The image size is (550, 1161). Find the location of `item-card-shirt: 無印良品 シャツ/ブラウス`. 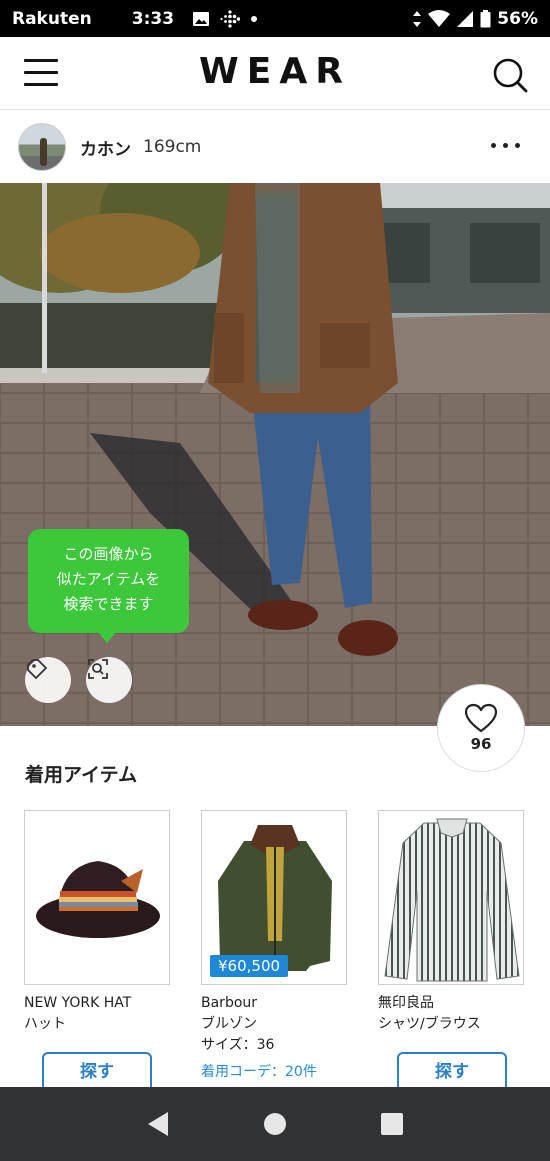

item-card-shirt: 無印良品 シャツ/ブラウス is located at coordinates (452, 922).